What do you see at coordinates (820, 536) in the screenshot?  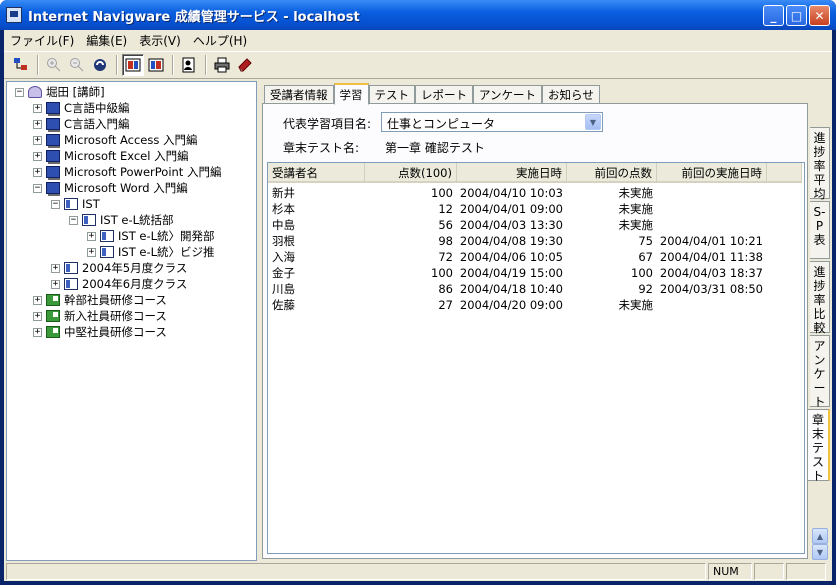 I see `scroll-up-icon: ▲` at bounding box center [820, 536].